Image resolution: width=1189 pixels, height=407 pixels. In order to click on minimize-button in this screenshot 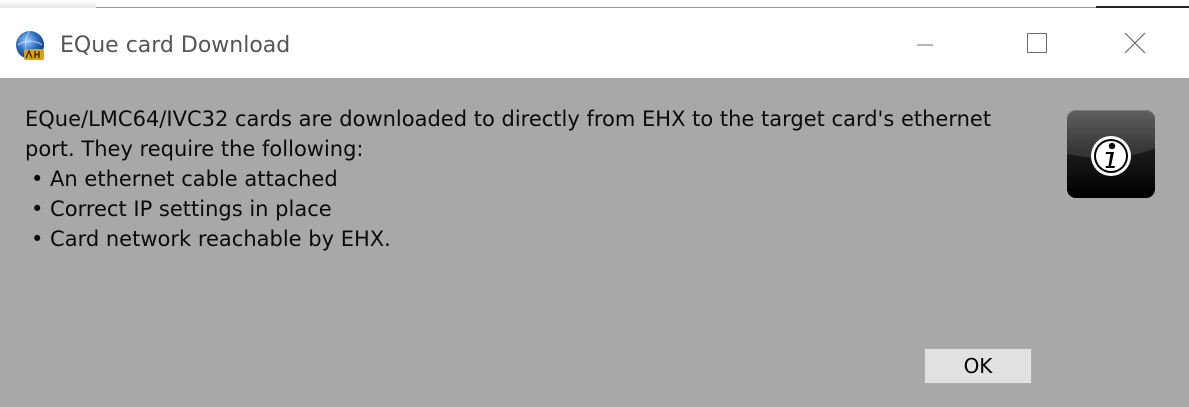, I will do `click(925, 43)`.